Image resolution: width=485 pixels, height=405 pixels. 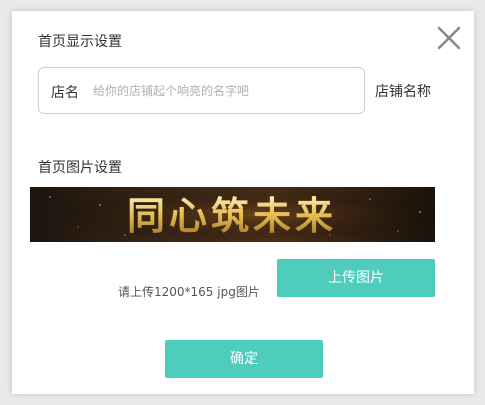 I want to click on banner-text: 同心筑未来, so click(x=232, y=215).